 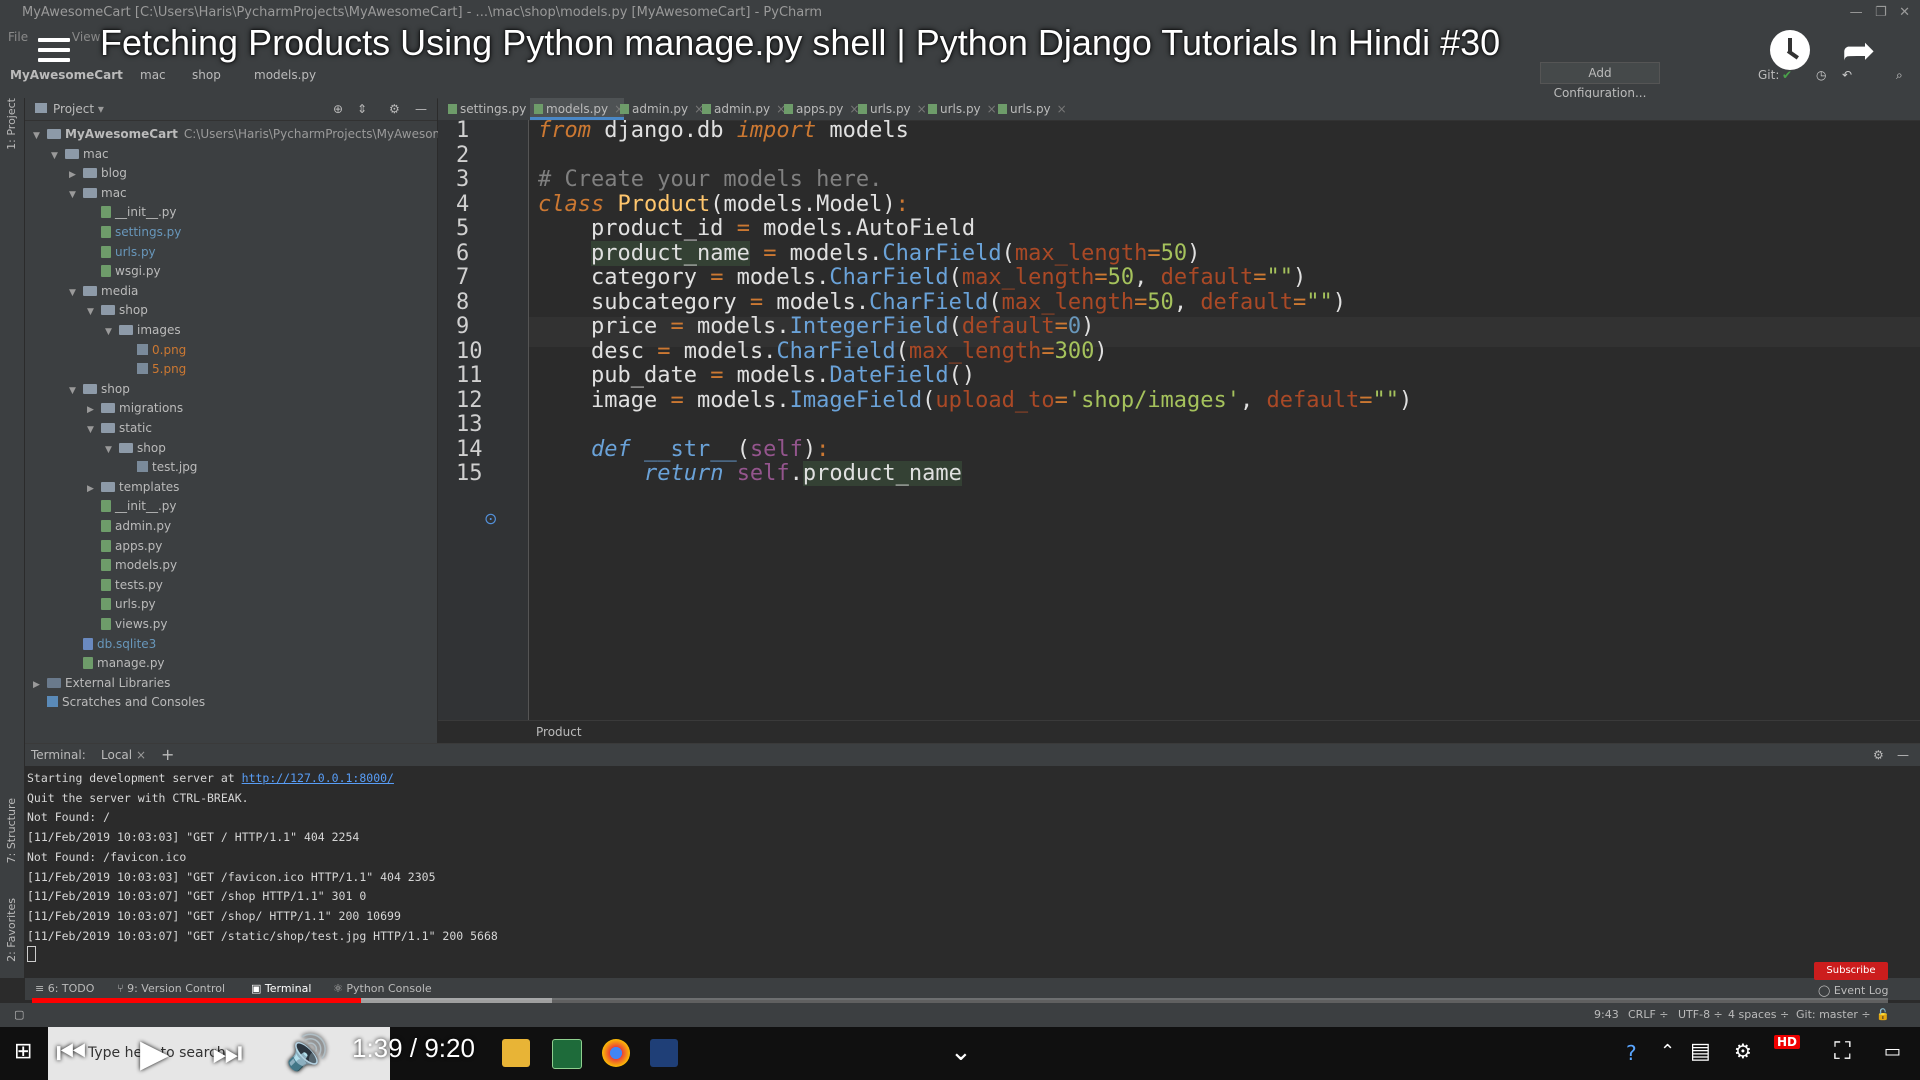 What do you see at coordinates (1821, 75) in the screenshot?
I see `history-icon: ◷` at bounding box center [1821, 75].